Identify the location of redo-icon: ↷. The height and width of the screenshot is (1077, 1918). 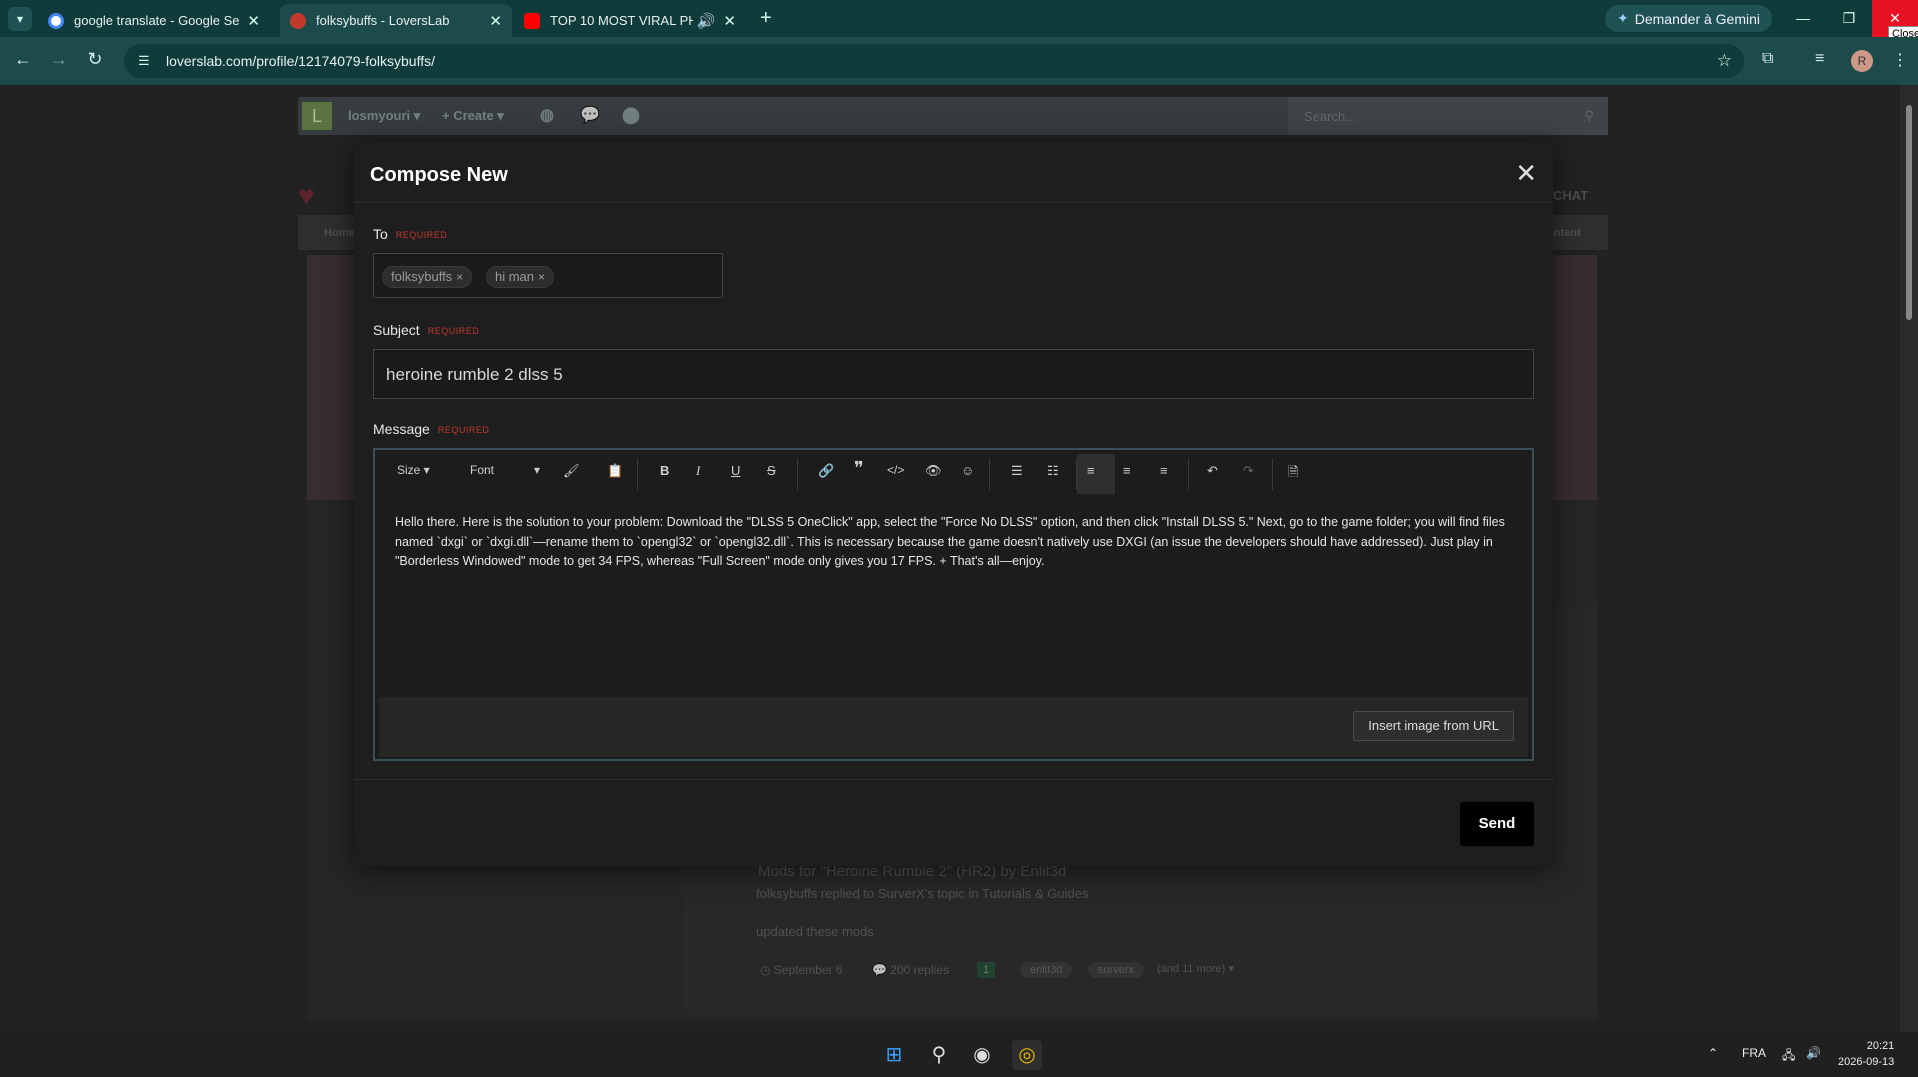
(1248, 471).